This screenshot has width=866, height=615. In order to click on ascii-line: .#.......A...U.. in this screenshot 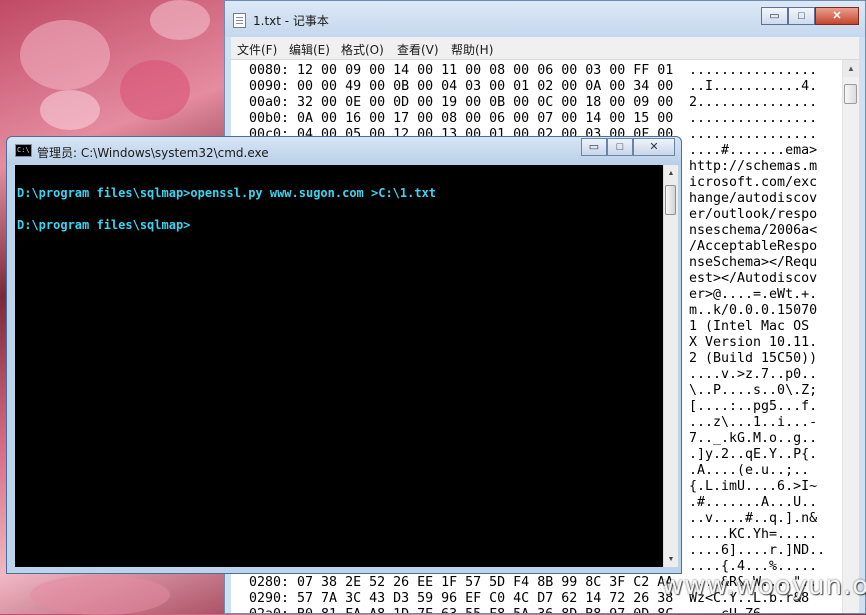, I will do `click(753, 502)`.